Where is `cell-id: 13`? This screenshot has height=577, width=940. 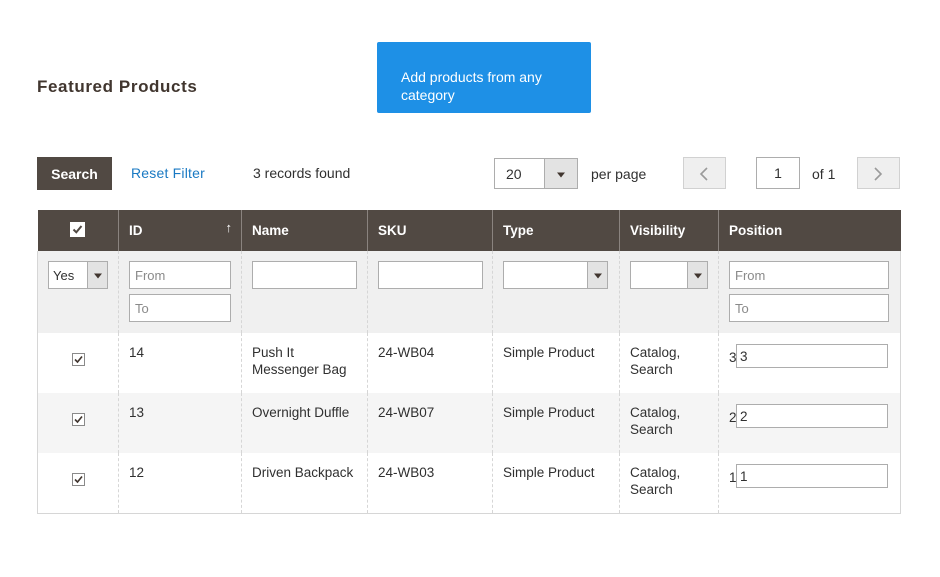
cell-id: 13 is located at coordinates (180, 423).